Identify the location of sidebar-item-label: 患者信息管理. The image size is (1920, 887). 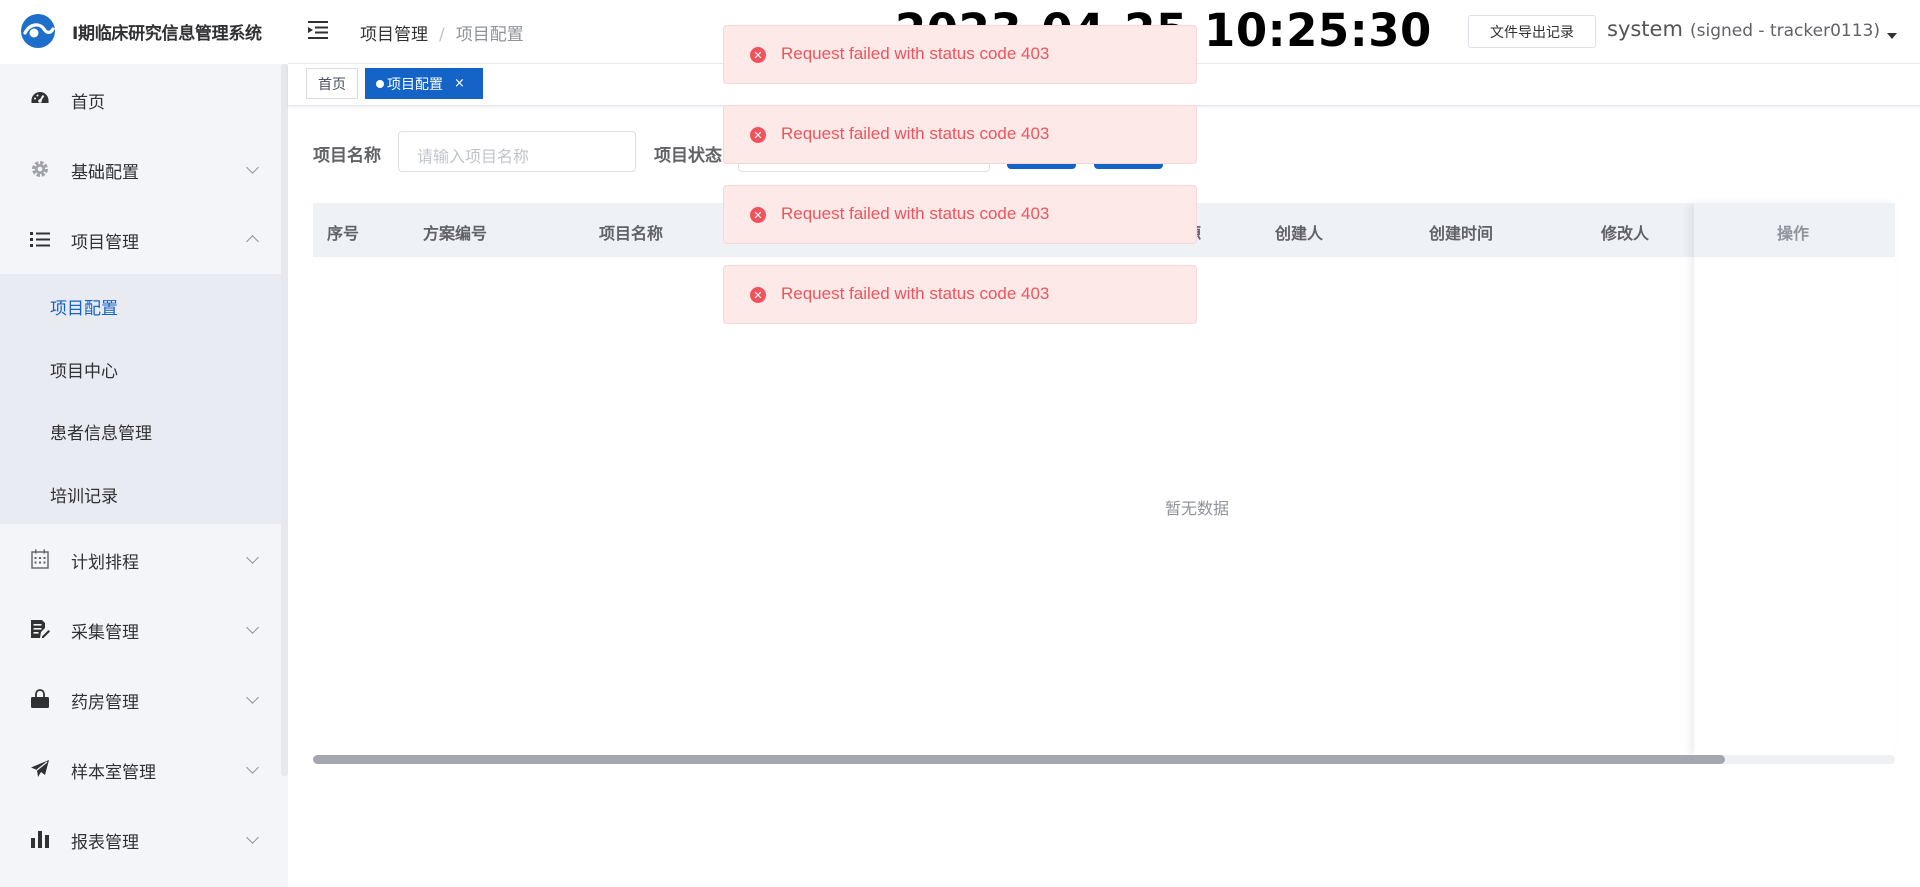
(101, 434).